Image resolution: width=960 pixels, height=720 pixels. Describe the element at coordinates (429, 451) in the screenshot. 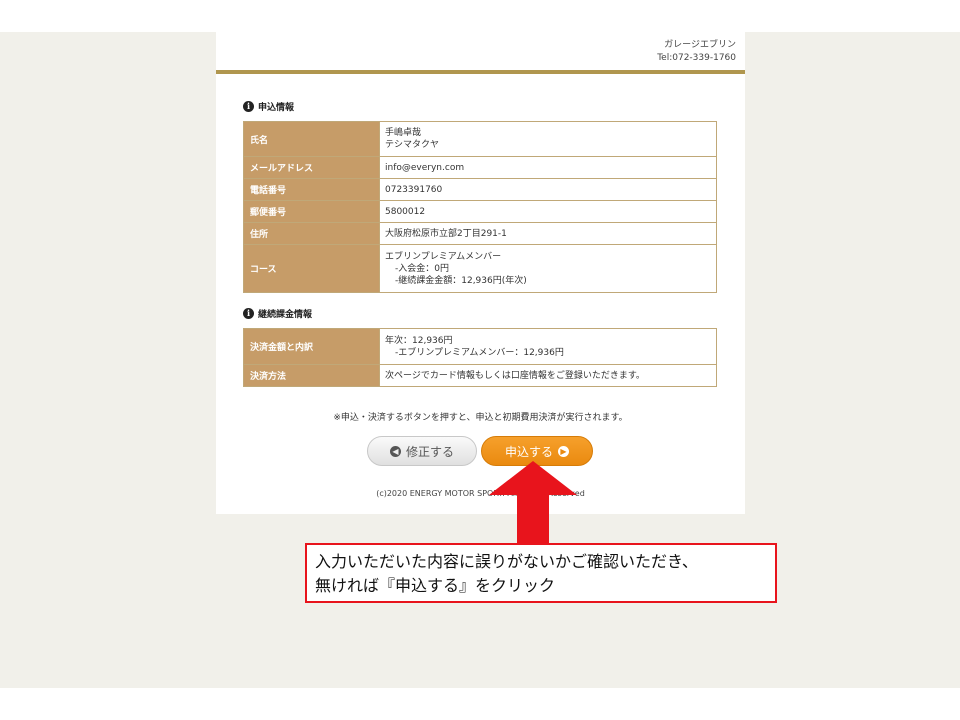

I see `edit-button-label: 修正する` at that location.